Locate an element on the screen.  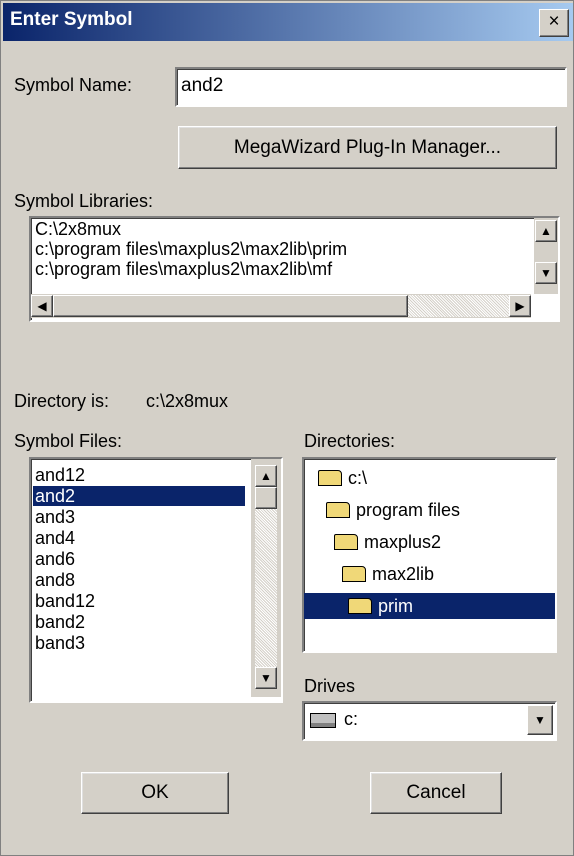
symbol-file-item: and4 is located at coordinates (54, 538).